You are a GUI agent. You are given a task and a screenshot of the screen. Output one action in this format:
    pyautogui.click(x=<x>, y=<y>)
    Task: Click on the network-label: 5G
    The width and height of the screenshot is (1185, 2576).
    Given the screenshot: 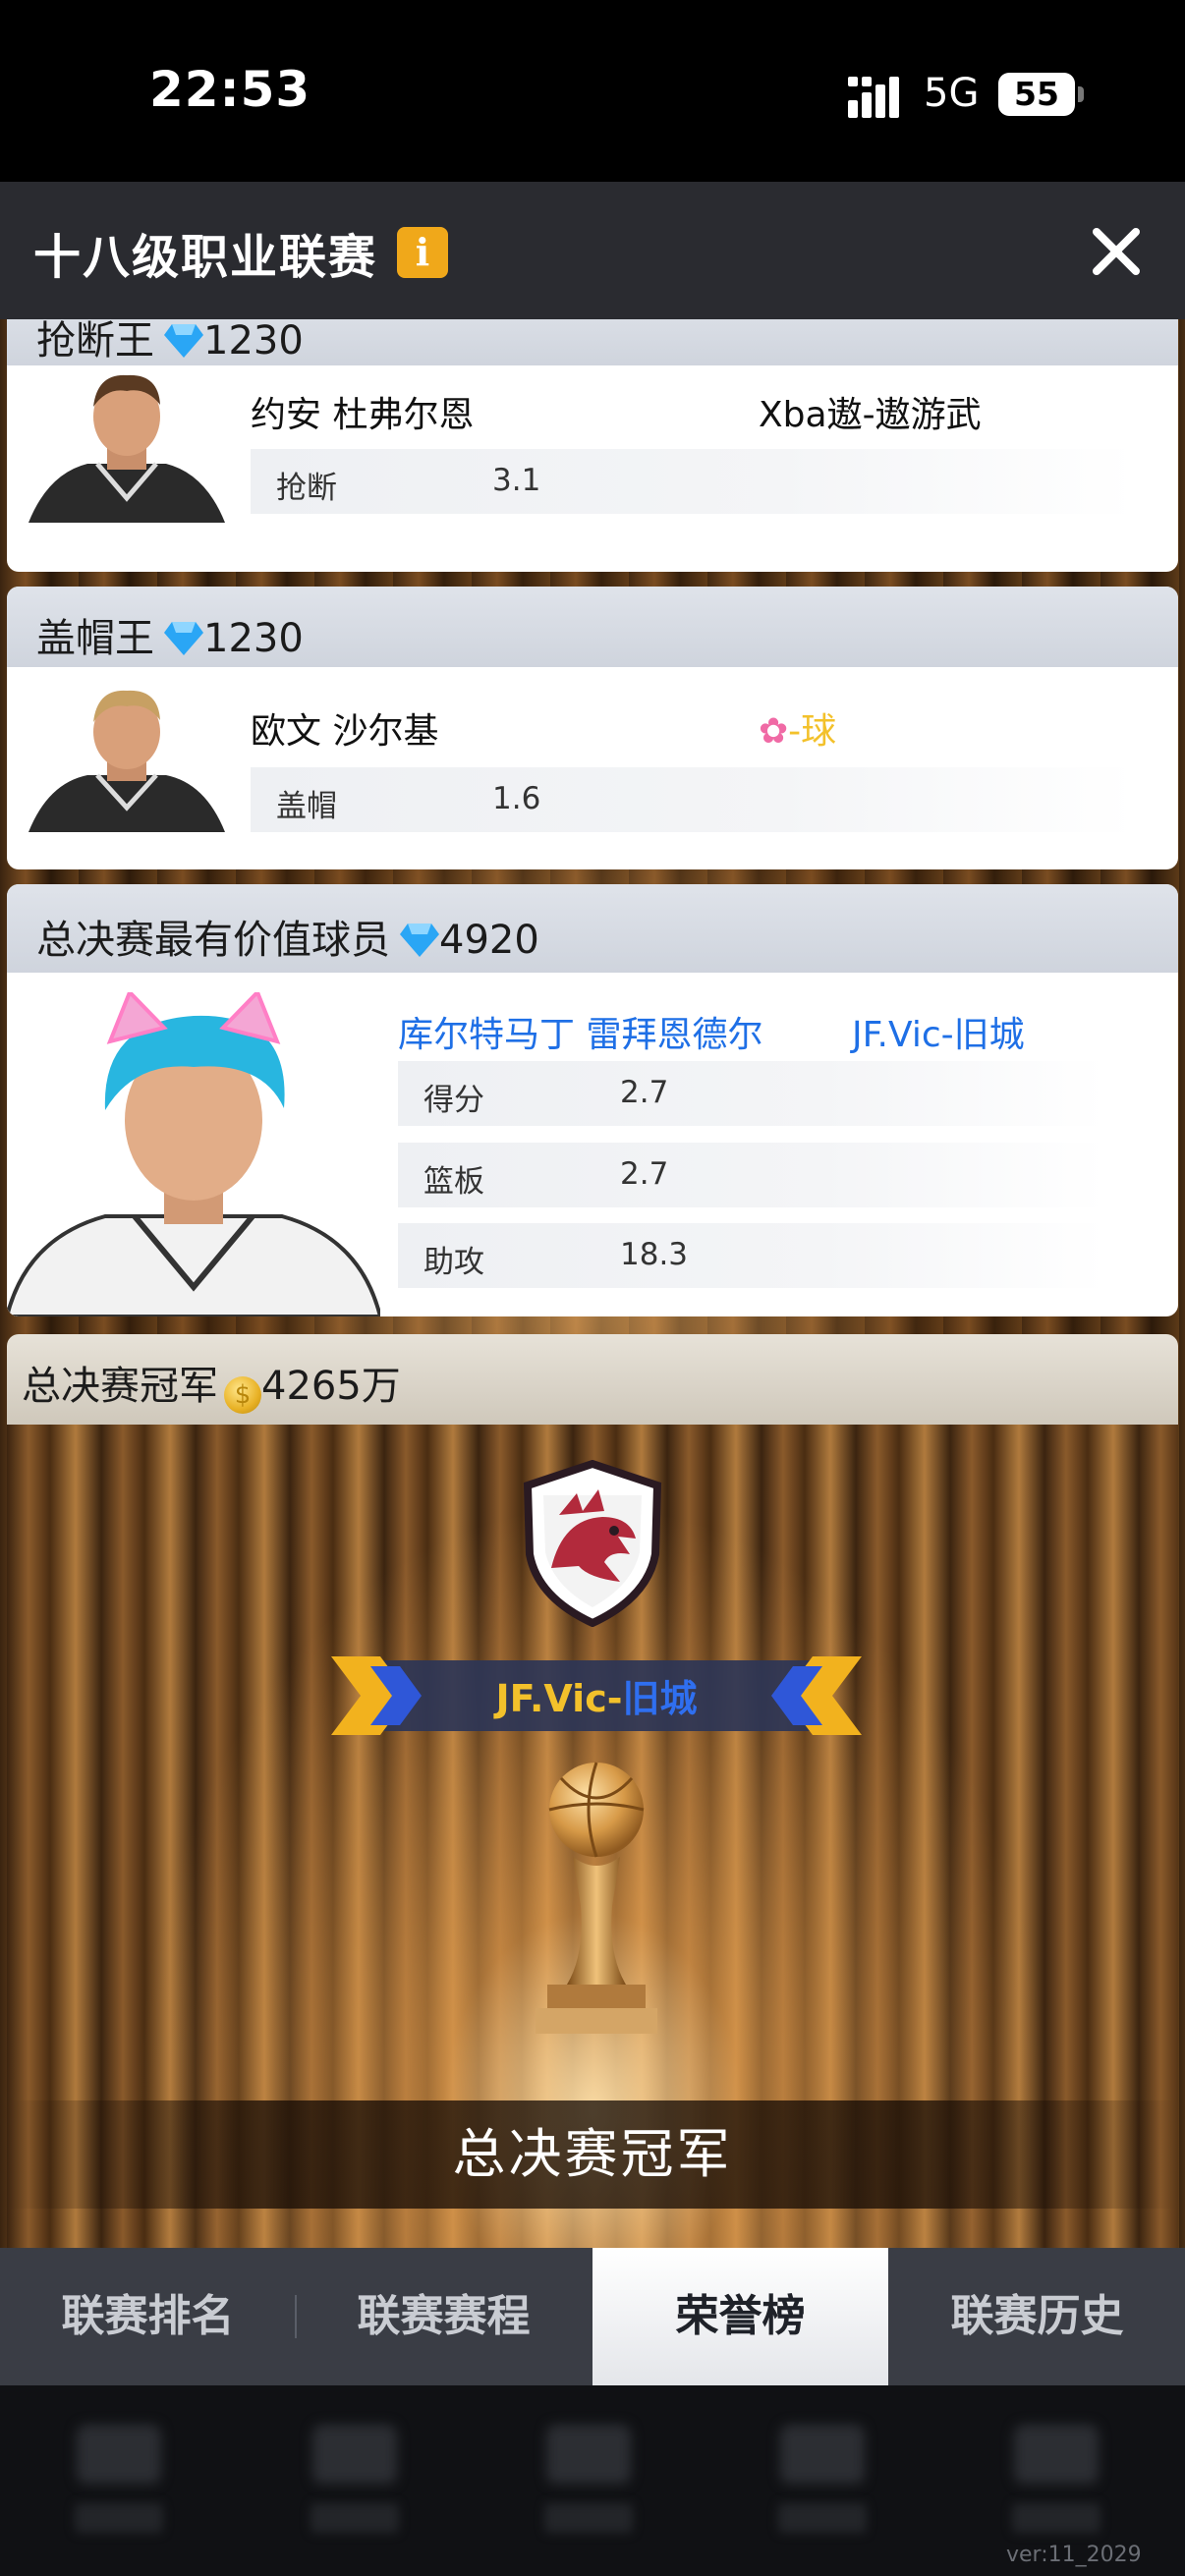 What is the action you would take?
    pyautogui.click(x=952, y=93)
    